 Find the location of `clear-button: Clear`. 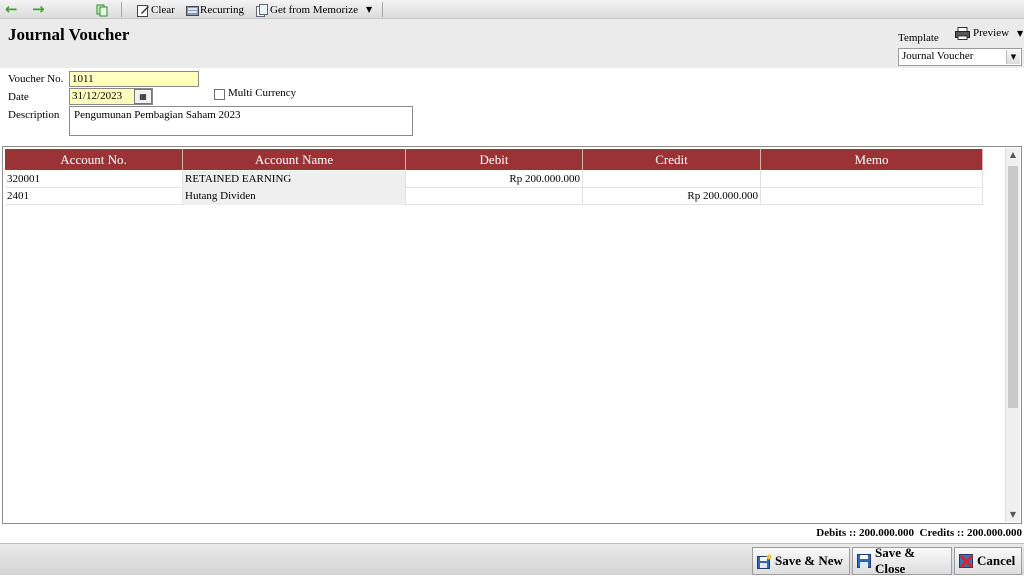

clear-button: Clear is located at coordinates (156, 9).